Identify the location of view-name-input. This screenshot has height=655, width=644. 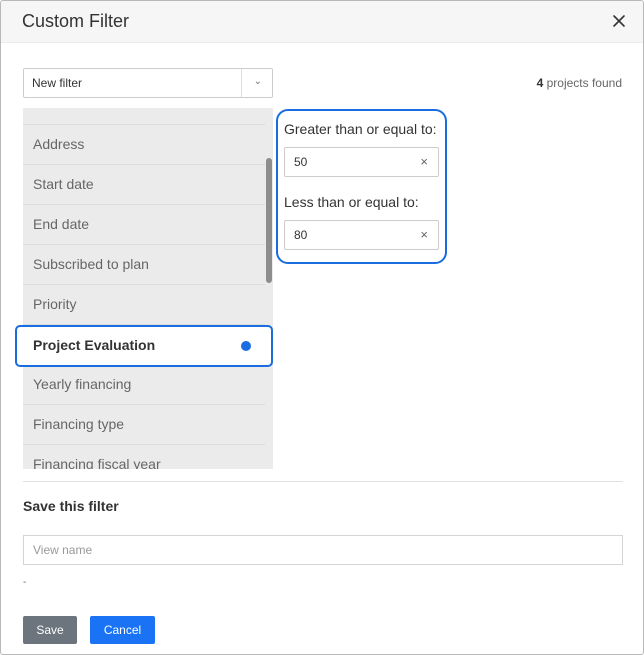
(323, 550).